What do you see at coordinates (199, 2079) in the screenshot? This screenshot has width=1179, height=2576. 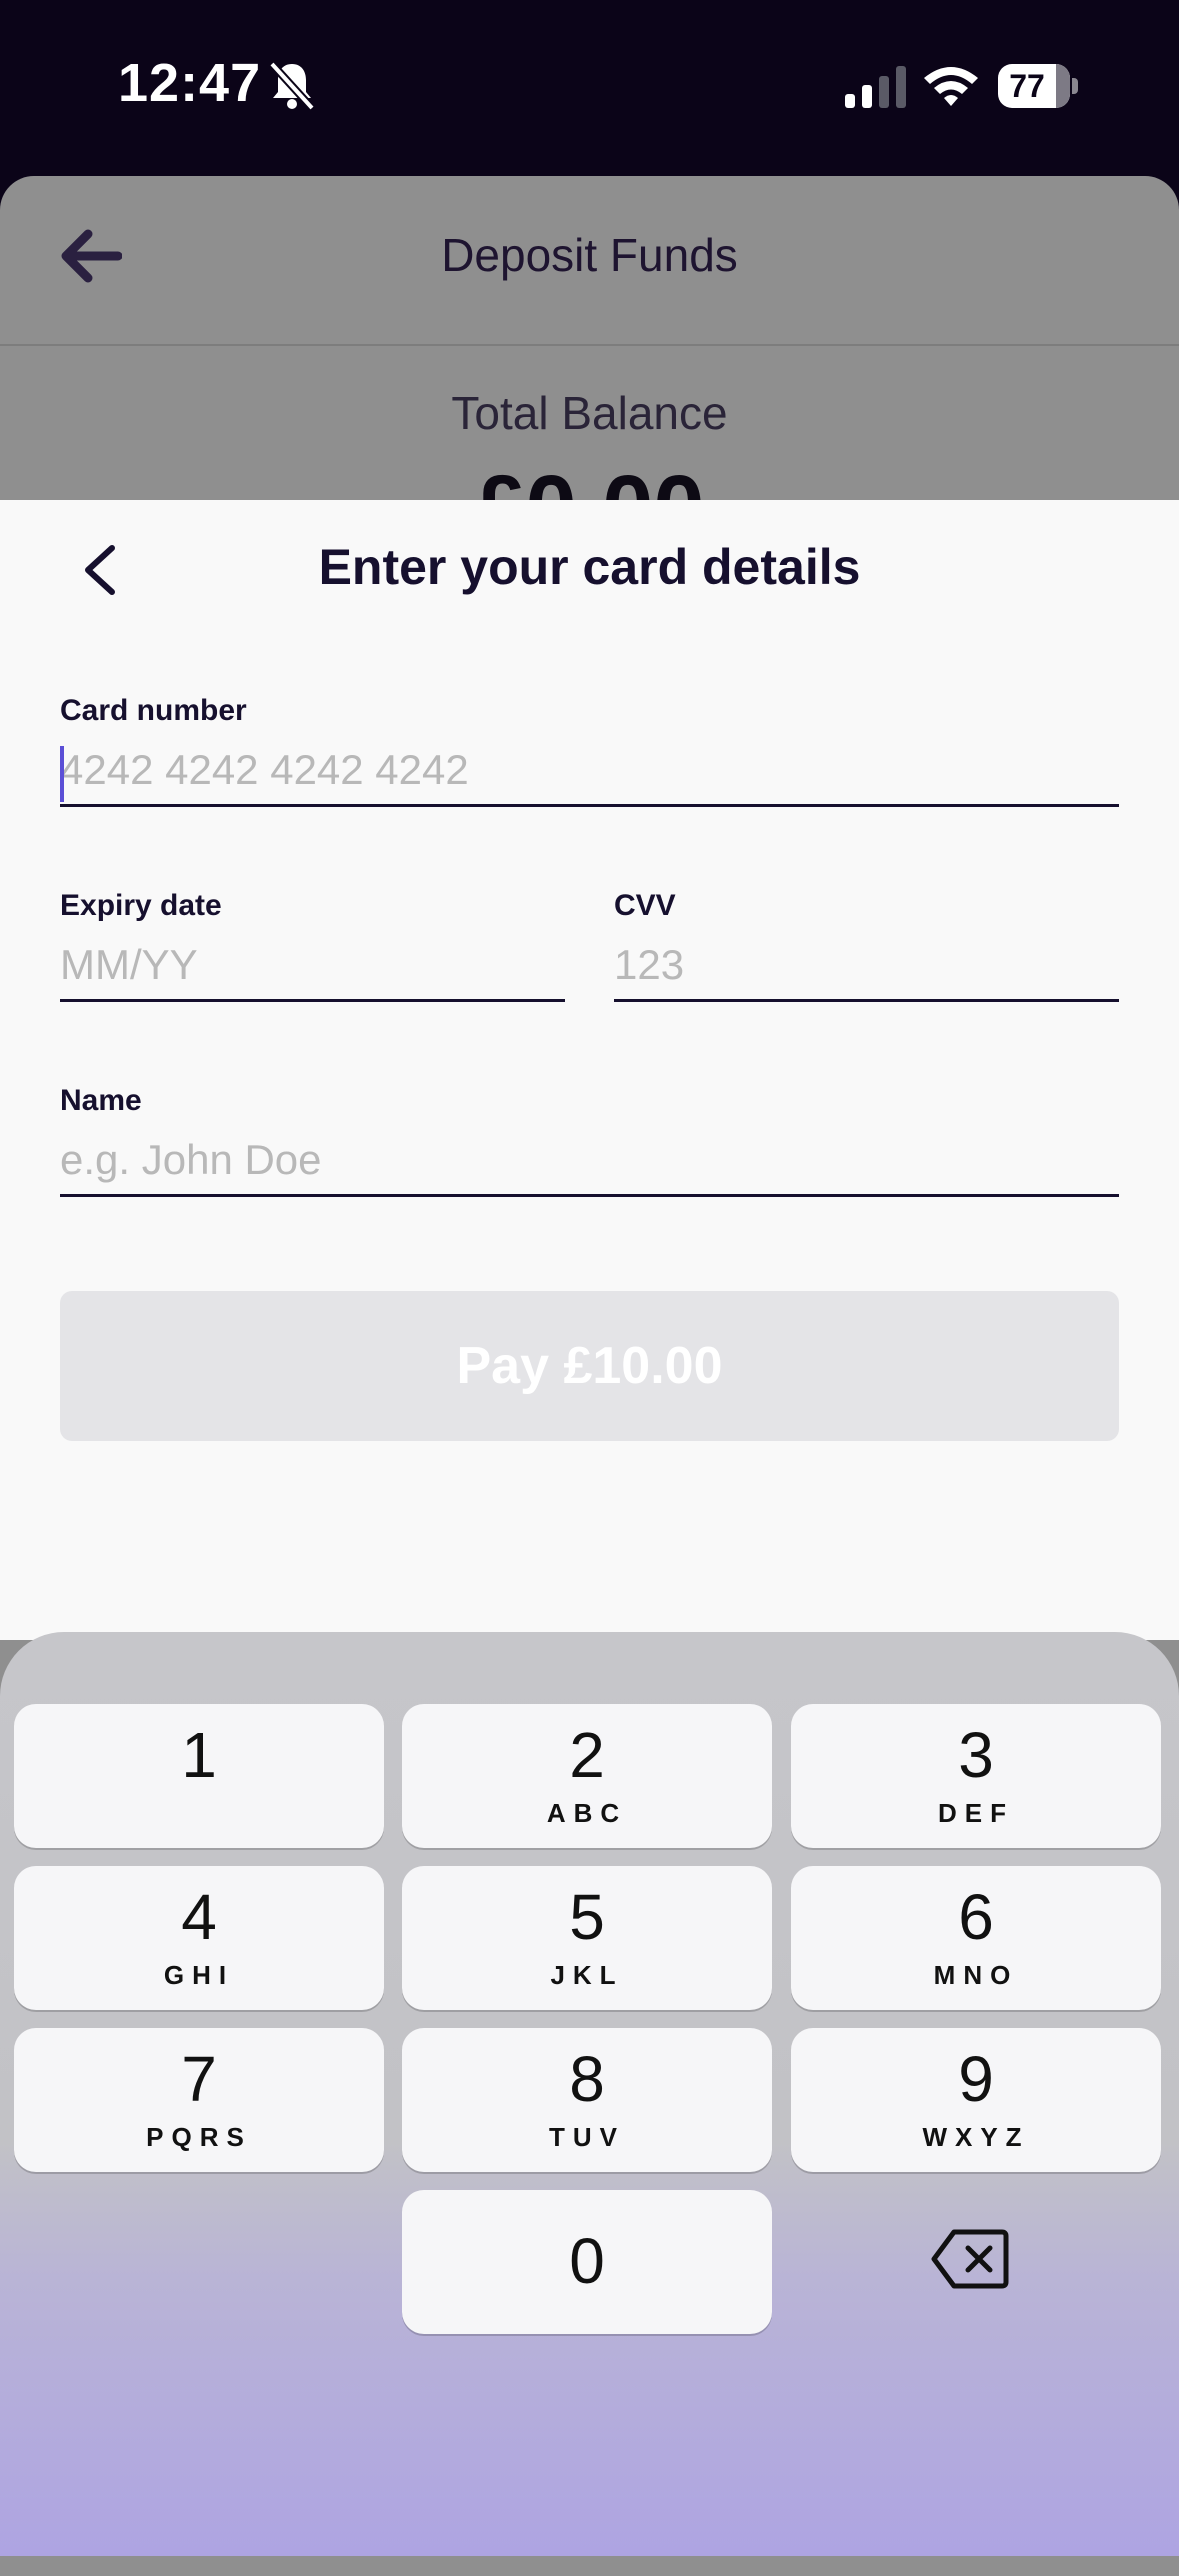 I see `key-digit: 7` at bounding box center [199, 2079].